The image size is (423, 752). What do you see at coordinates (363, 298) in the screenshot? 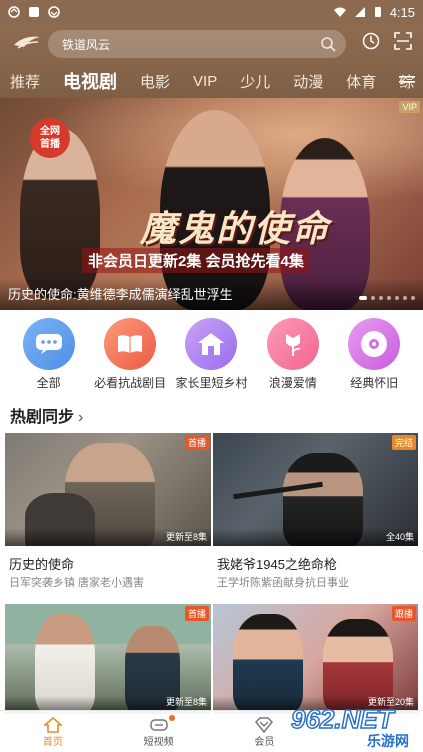
I see `pager-dot-active` at bounding box center [363, 298].